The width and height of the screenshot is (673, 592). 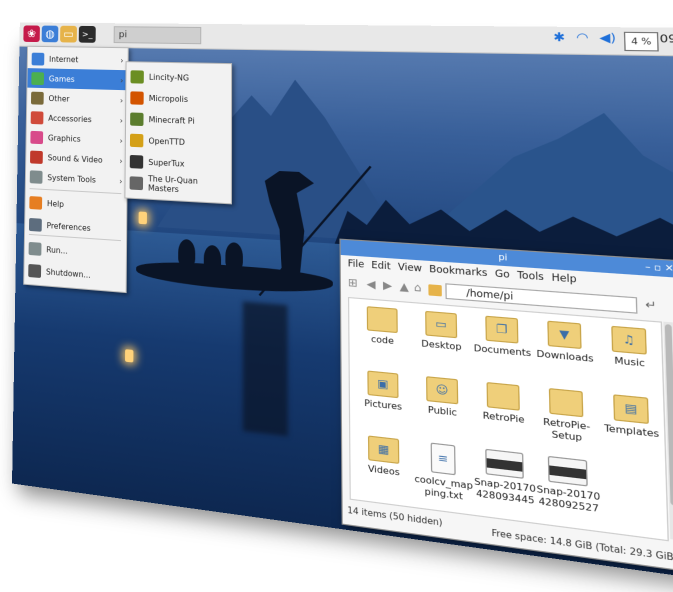 What do you see at coordinates (502, 275) in the screenshot?
I see `menu-go: Go` at bounding box center [502, 275].